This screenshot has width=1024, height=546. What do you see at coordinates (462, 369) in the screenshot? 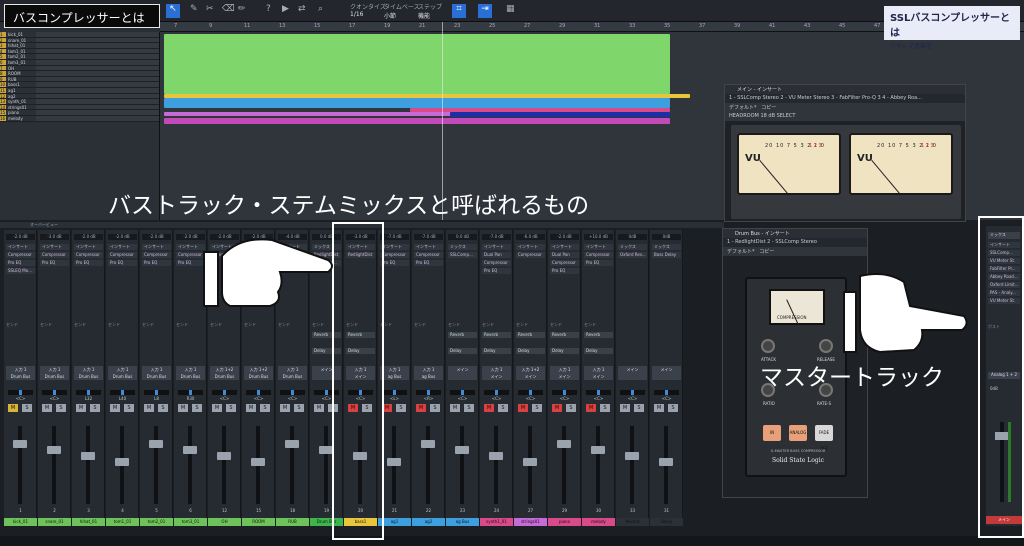
I see `input-select: メイン` at bounding box center [462, 369].